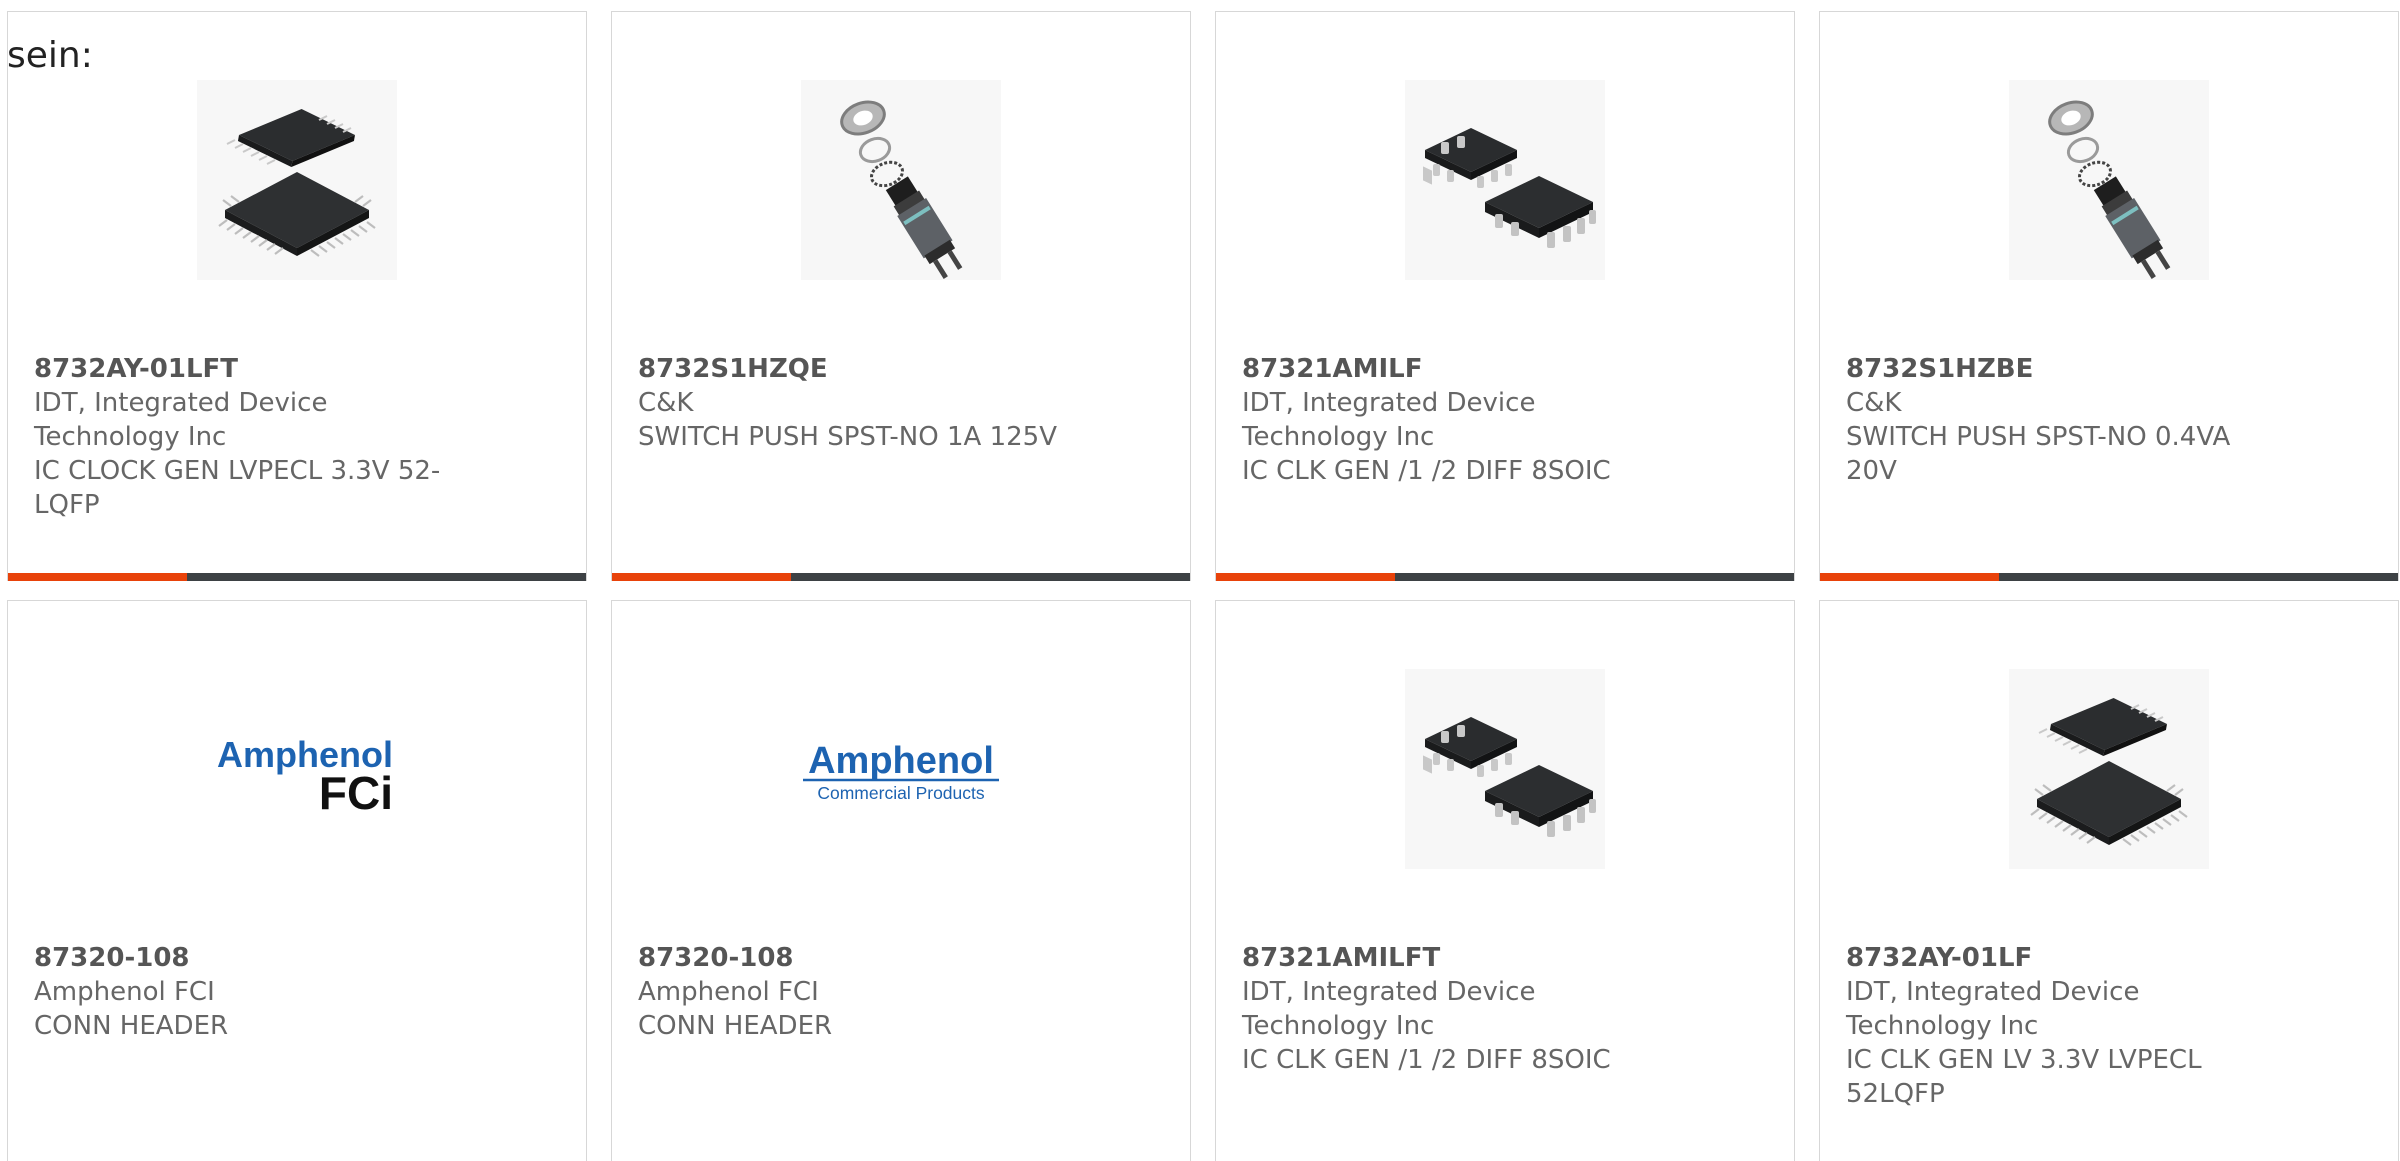  I want to click on product-card: 8732S1HZQE C&K SWITCH PUSH SPST-NO 1A 125V, so click(901, 296).